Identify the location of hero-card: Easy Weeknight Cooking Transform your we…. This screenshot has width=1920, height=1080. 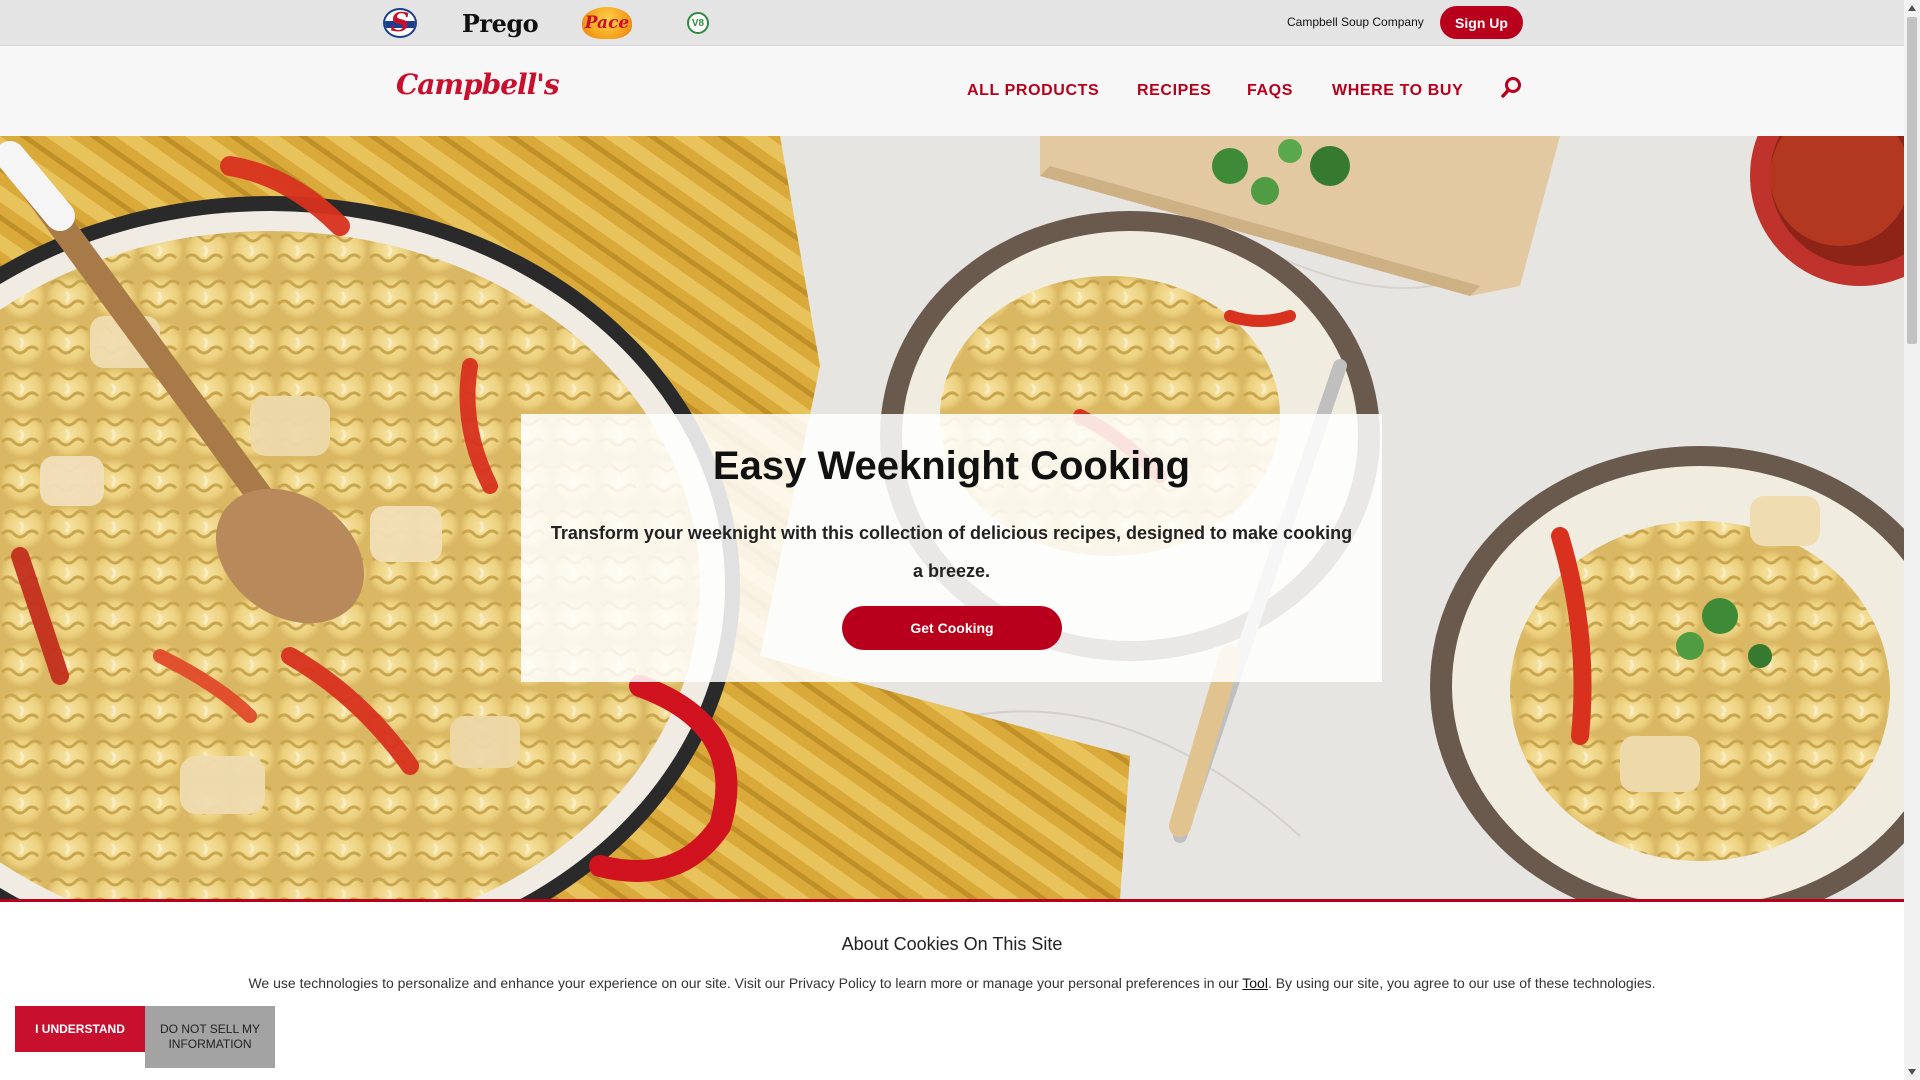
(951, 548).